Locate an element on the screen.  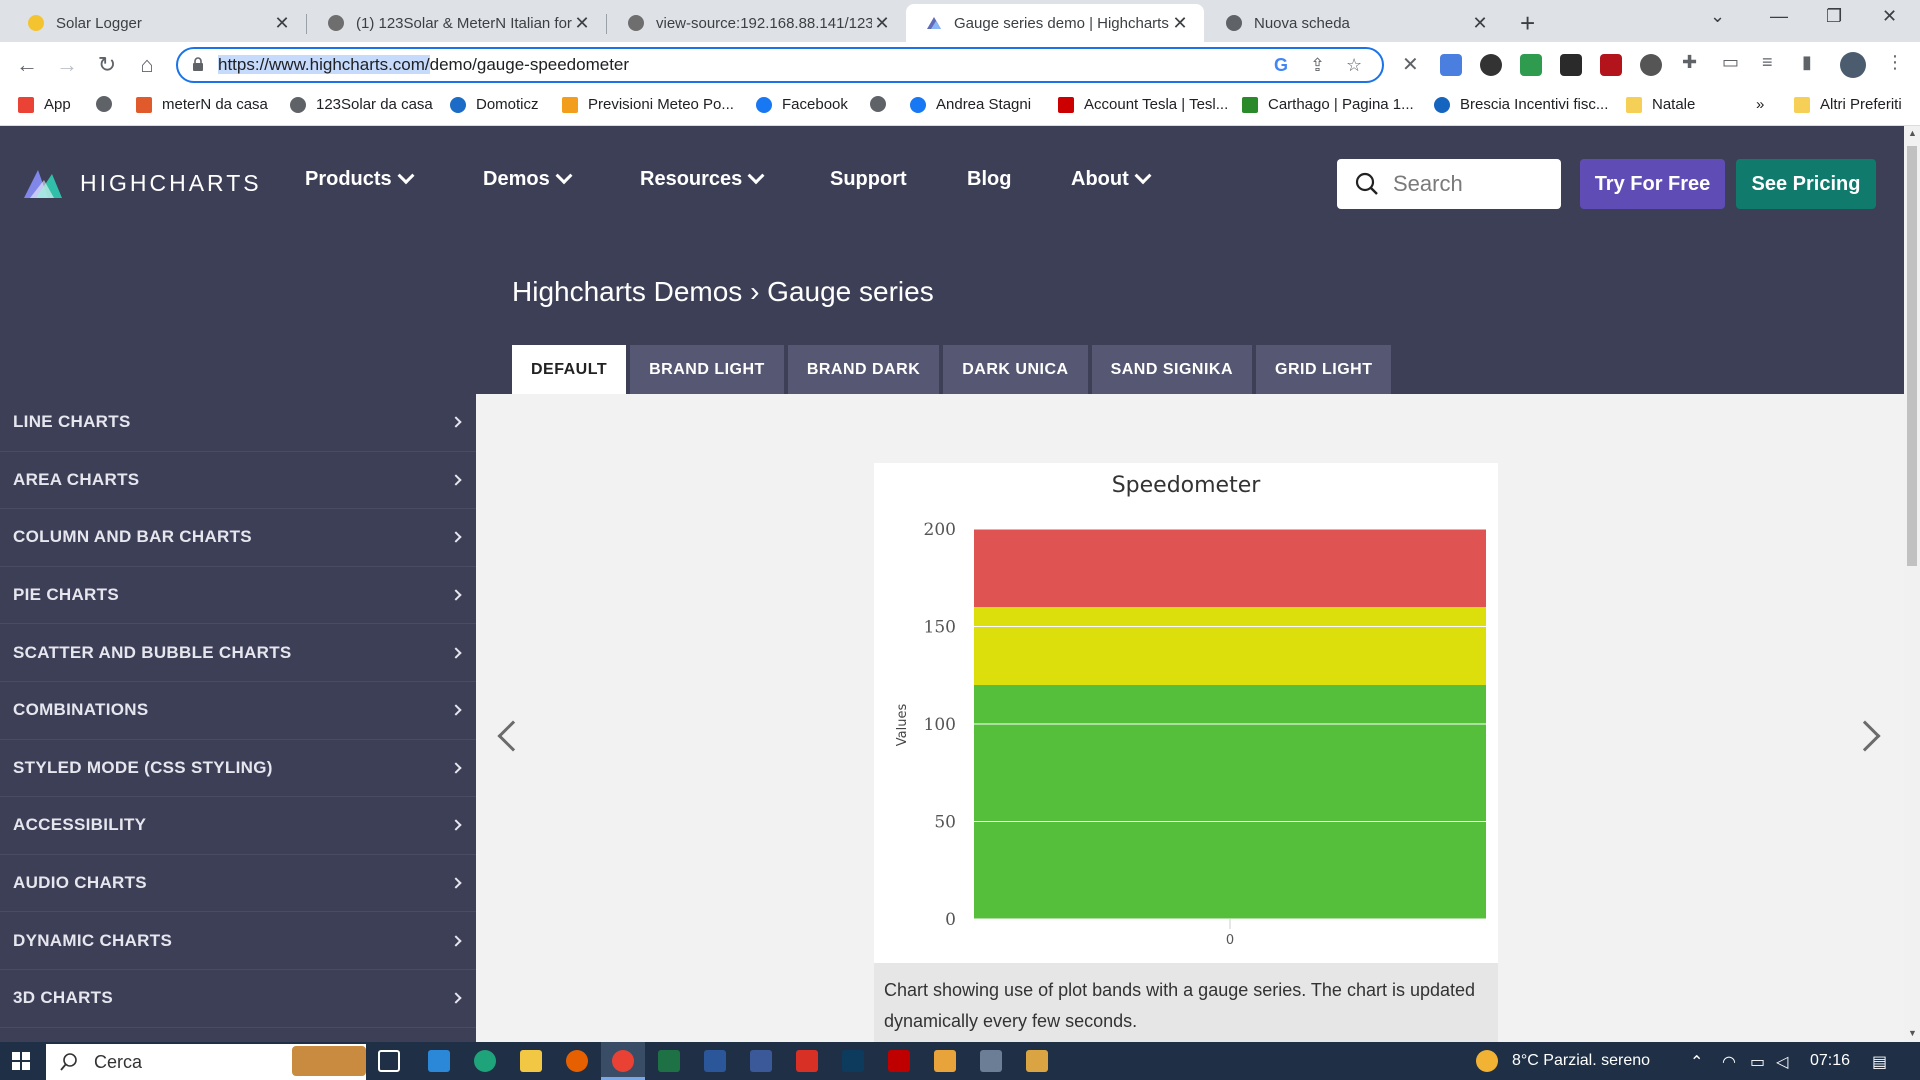
notifications-icon: ▤ is located at coordinates (1879, 1062).